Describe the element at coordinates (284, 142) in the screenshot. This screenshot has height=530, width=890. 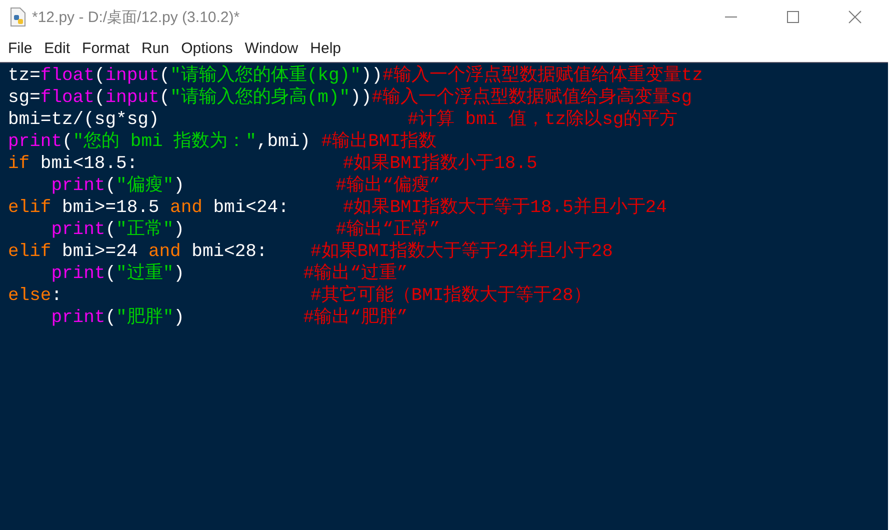
I see `code-text: ,bmi)` at that location.